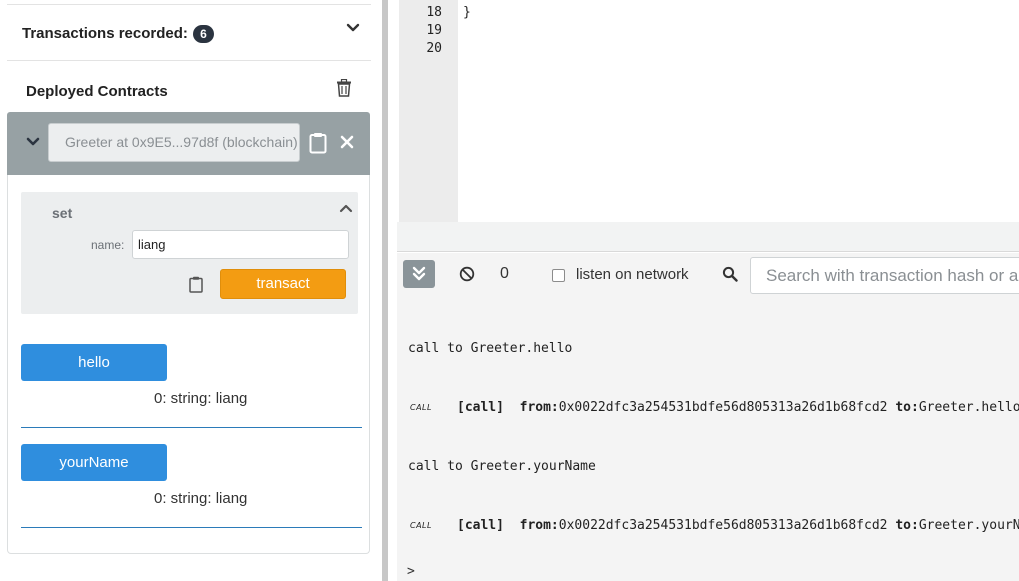 The width and height of the screenshot is (1019, 581). What do you see at coordinates (189, 32) in the screenshot?
I see `transactions-recorded-row: Transactions recorded: 6` at bounding box center [189, 32].